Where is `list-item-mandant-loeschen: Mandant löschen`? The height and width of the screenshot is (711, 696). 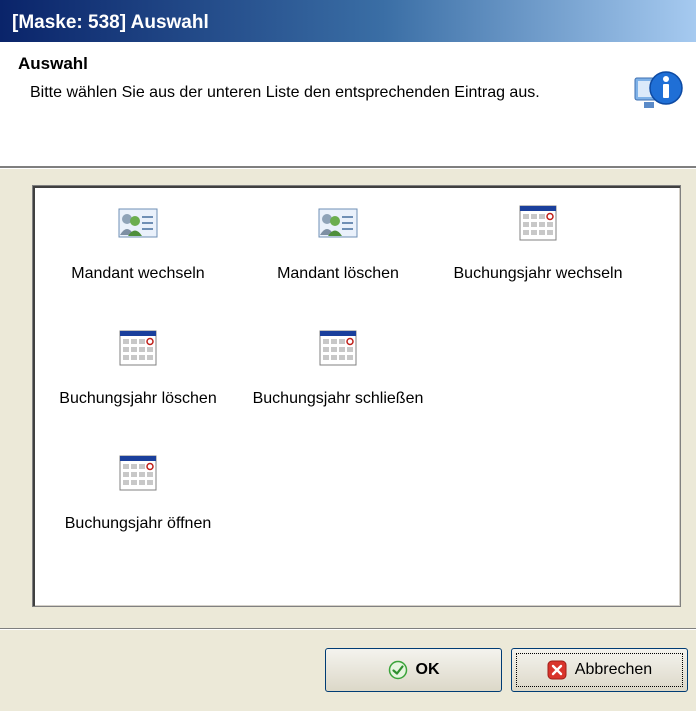 list-item-mandant-loeschen: Mandant löschen is located at coordinates (338, 244).